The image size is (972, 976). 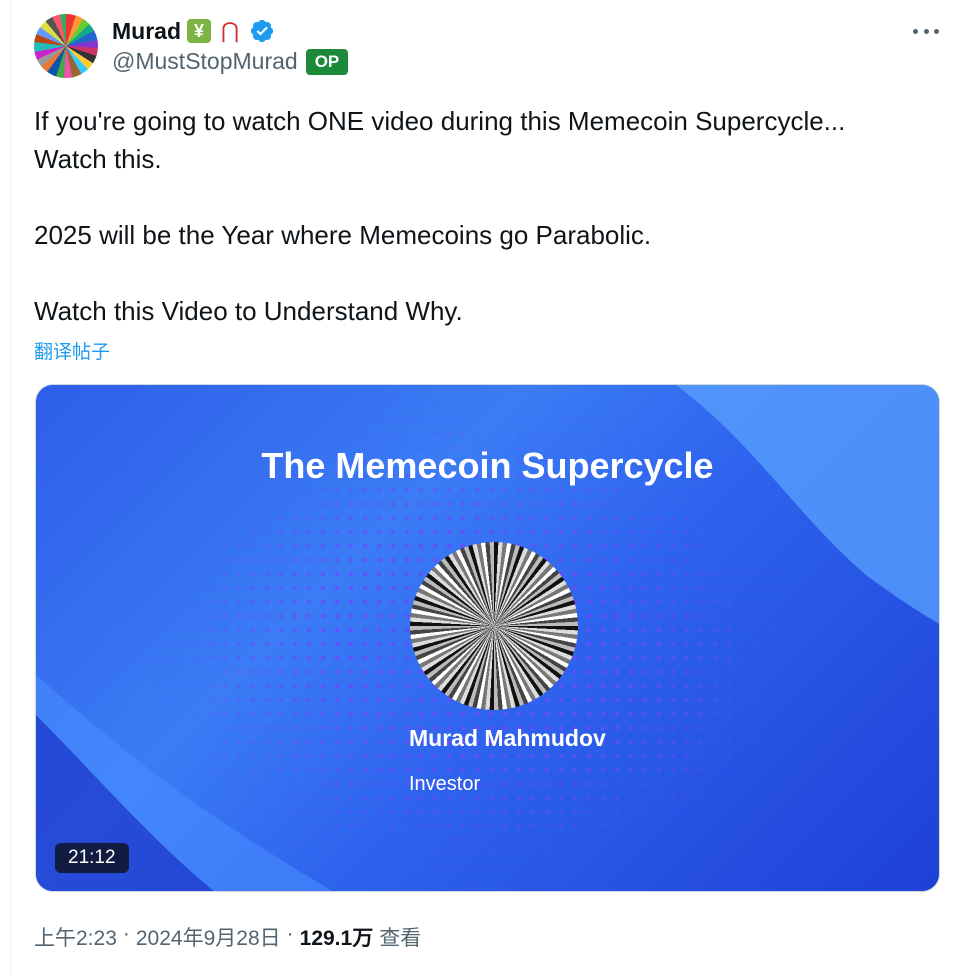 I want to click on display-name: Murad, so click(x=146, y=31).